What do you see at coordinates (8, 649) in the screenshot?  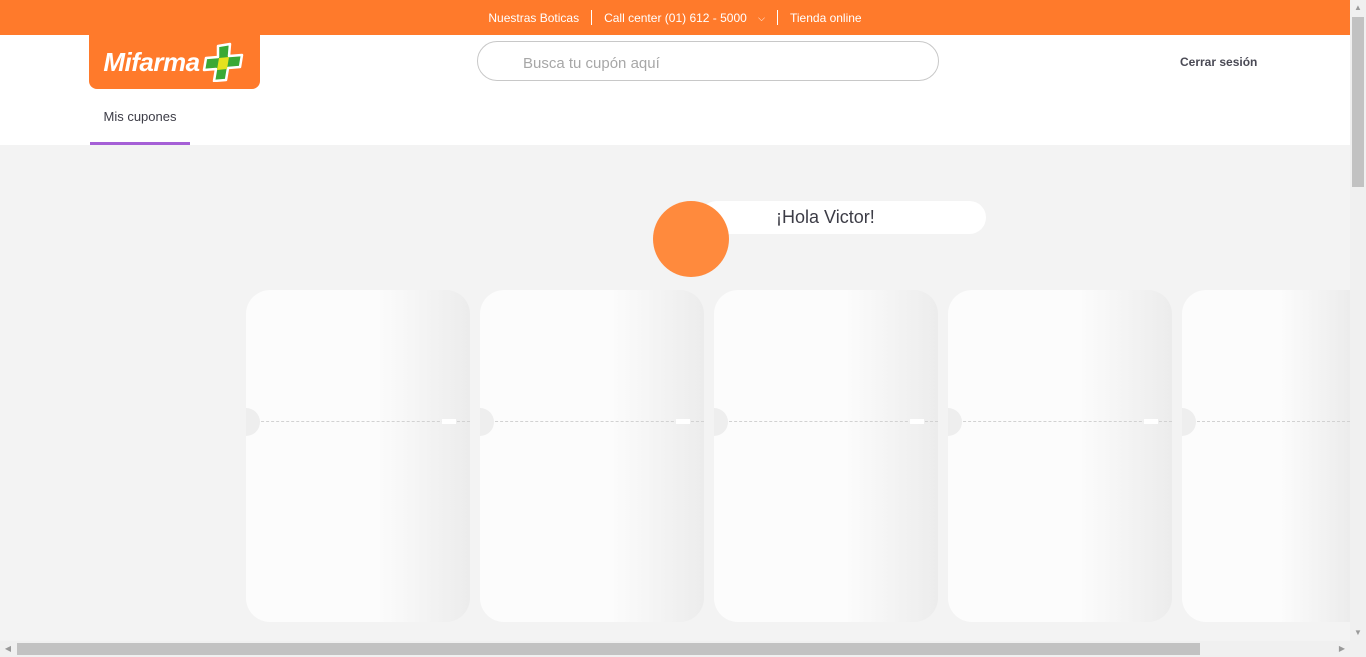 I see `scroll-left-icon: ◀` at bounding box center [8, 649].